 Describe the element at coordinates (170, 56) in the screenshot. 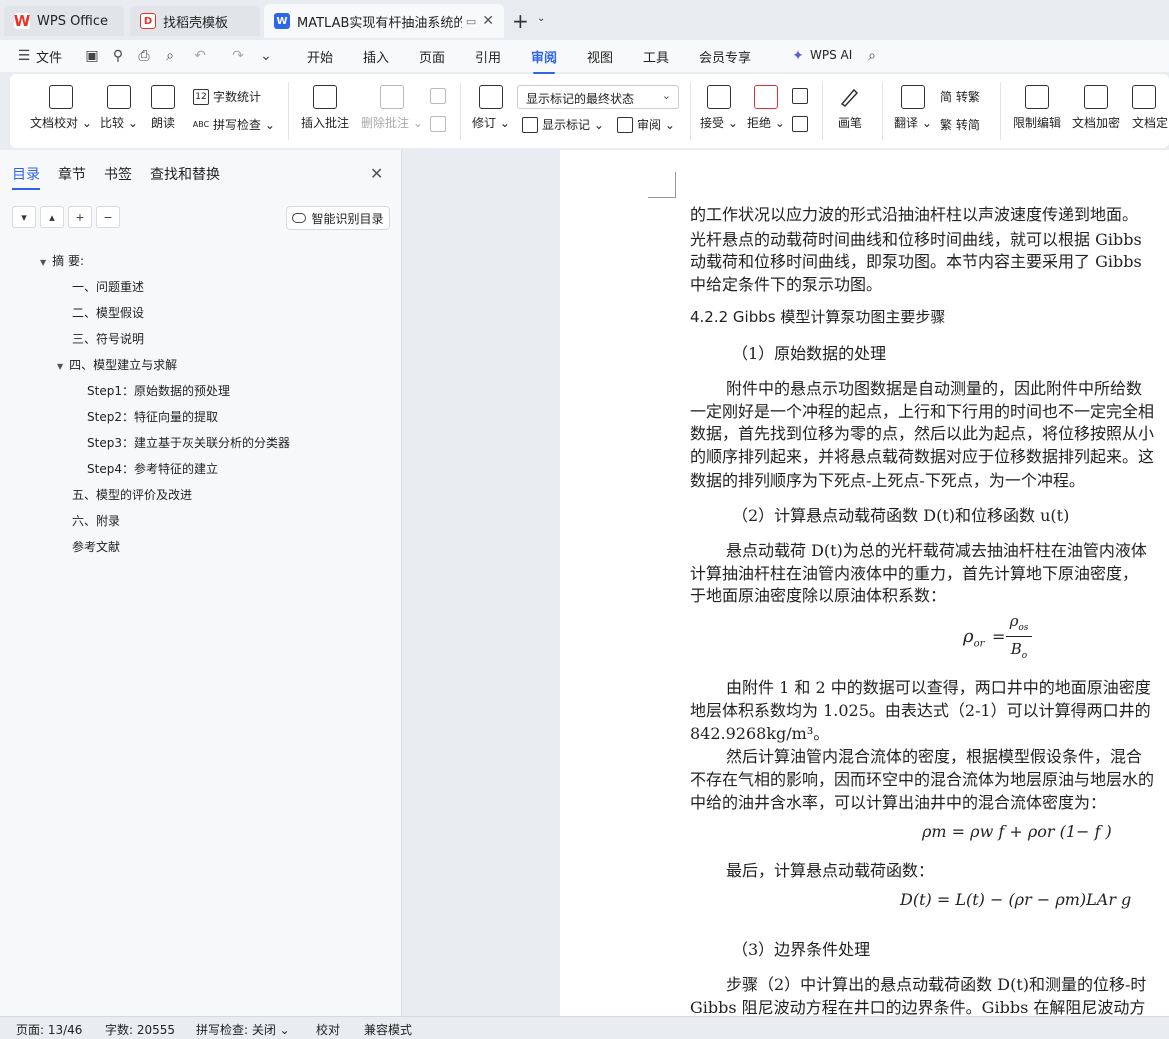

I see `print-preview-icon: ⌕` at that location.